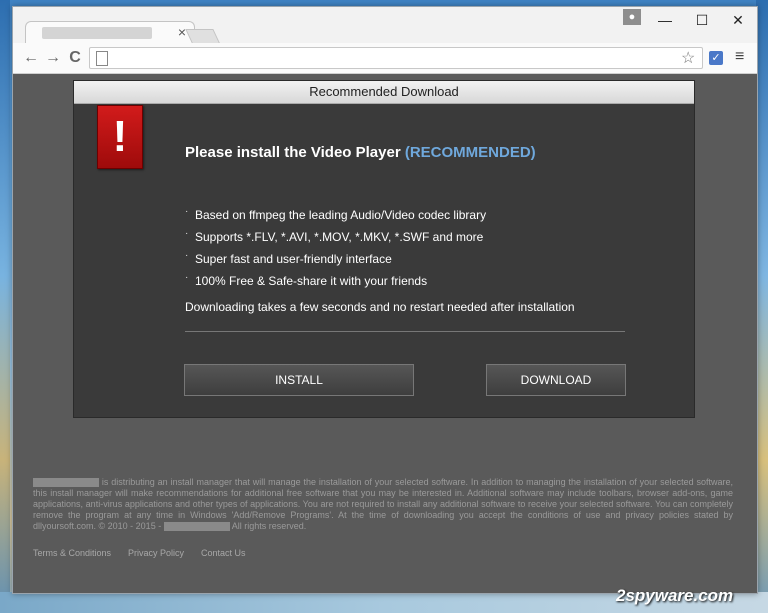 This screenshot has width=768, height=613. I want to click on tab-title-blurred, so click(97, 33).